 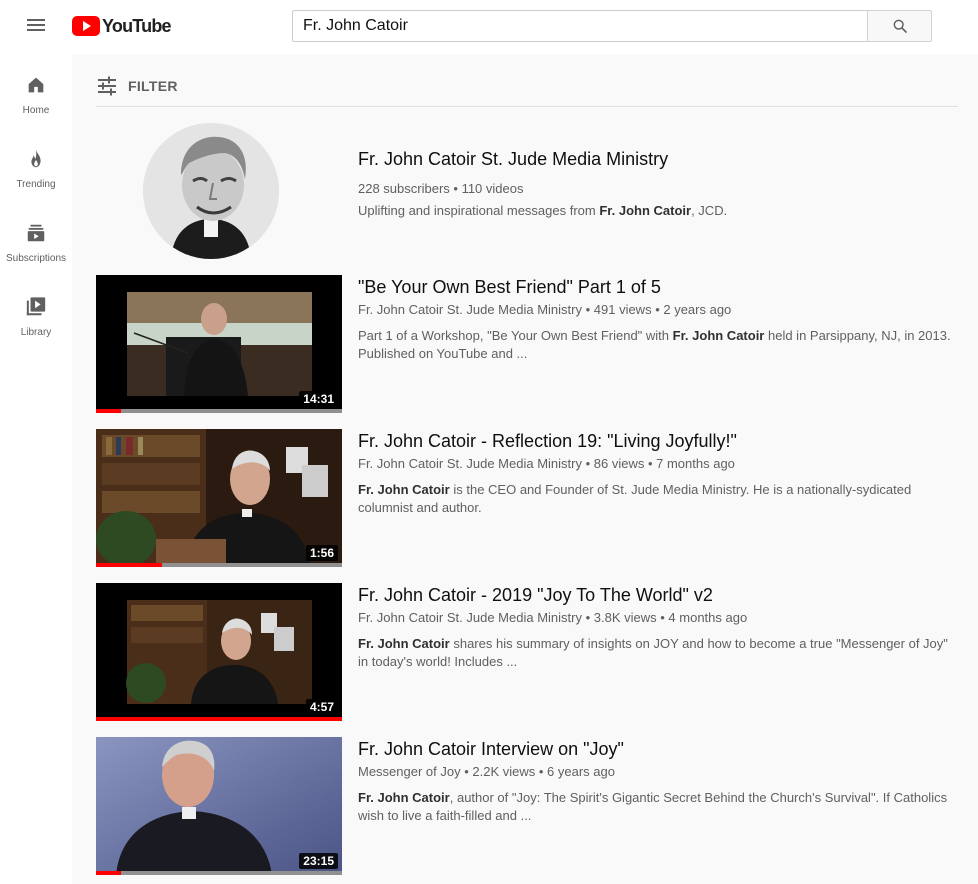 I want to click on filter-button: FILTER, so click(x=137, y=86).